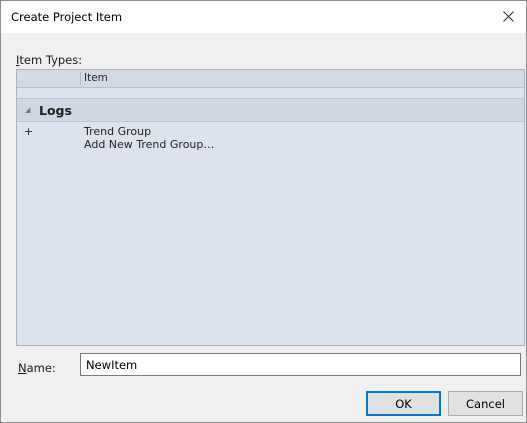 The height and width of the screenshot is (423, 527). Describe the element at coordinates (67, 17) in the screenshot. I see `window-title: Create Project Item` at that location.